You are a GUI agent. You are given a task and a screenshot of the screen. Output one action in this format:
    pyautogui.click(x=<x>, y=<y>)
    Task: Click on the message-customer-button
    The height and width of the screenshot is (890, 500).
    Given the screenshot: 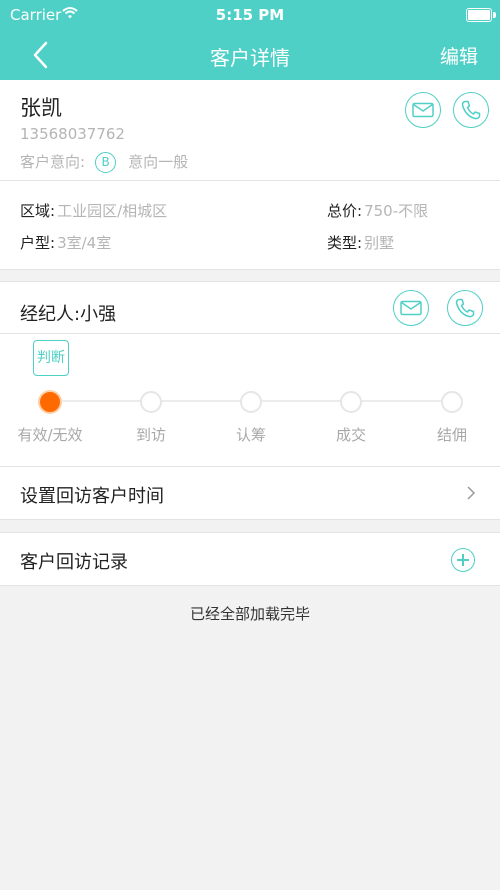 What is the action you would take?
    pyautogui.click(x=423, y=110)
    